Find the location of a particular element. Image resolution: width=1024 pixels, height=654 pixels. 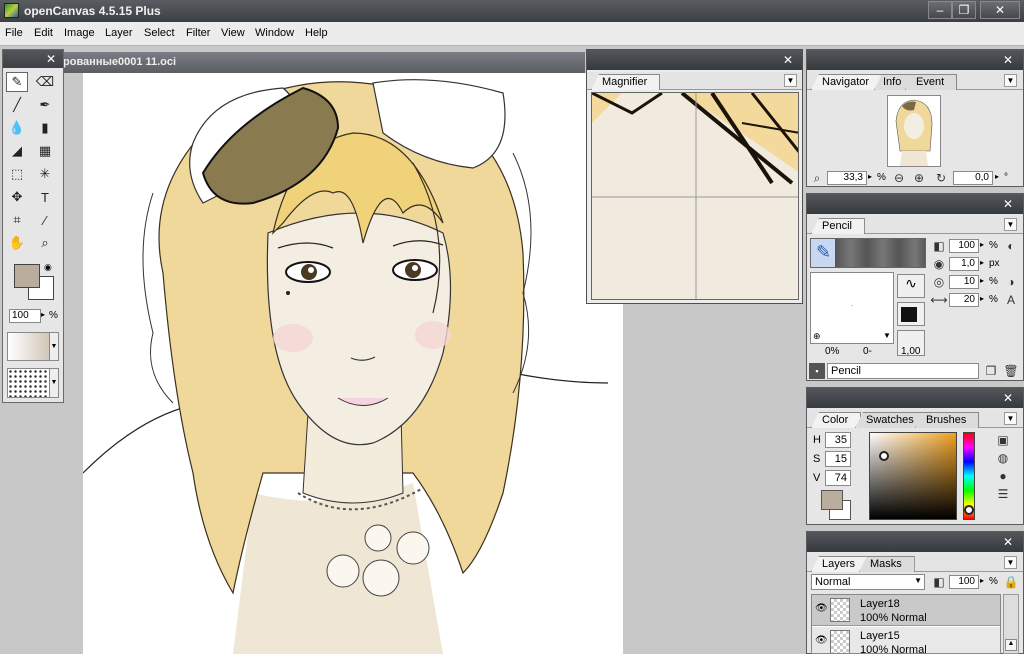

layer-row: 👁 Layer18 100% Normal is located at coordinates (906, 610).